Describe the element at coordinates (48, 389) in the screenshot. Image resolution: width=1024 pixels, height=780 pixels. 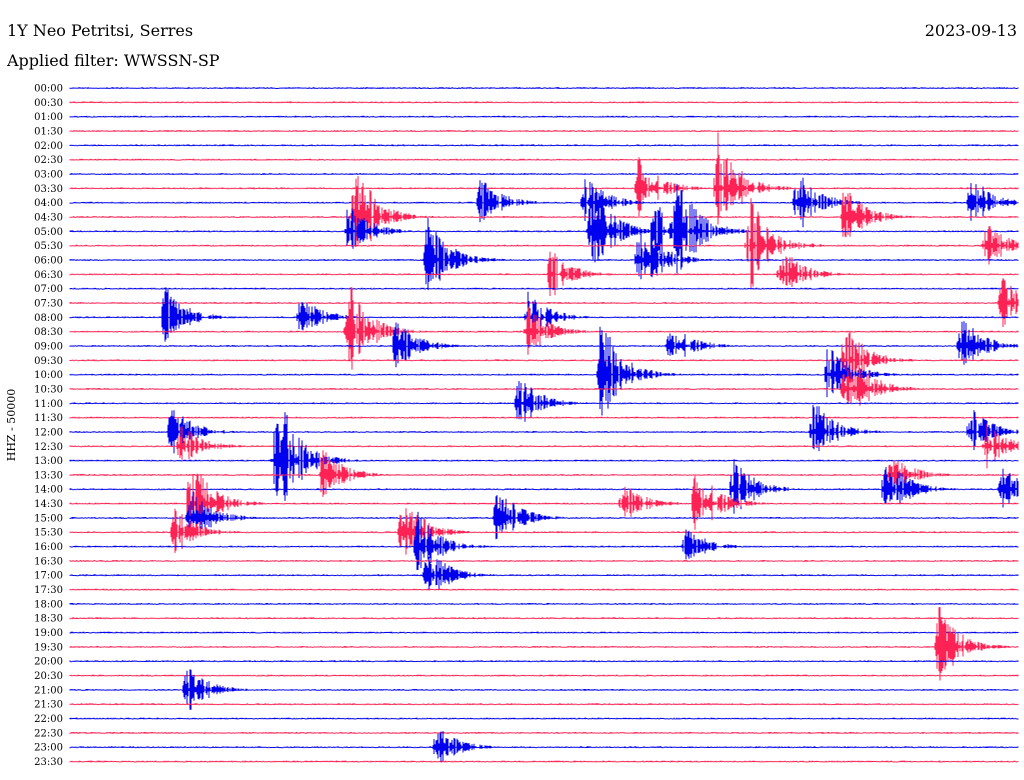
I see `row-time-label: 10:30` at that location.